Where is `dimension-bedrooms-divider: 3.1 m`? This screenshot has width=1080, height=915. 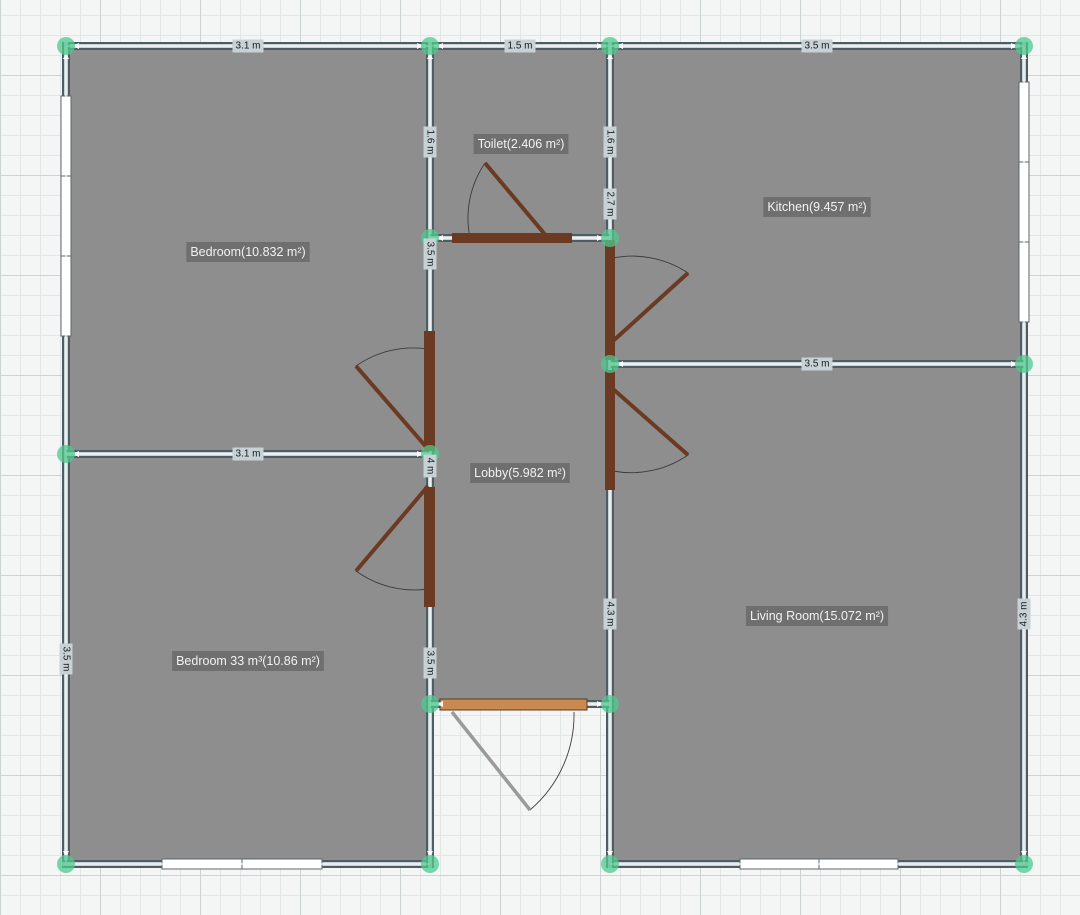
dimension-bedrooms-divider: 3.1 m is located at coordinates (248, 454).